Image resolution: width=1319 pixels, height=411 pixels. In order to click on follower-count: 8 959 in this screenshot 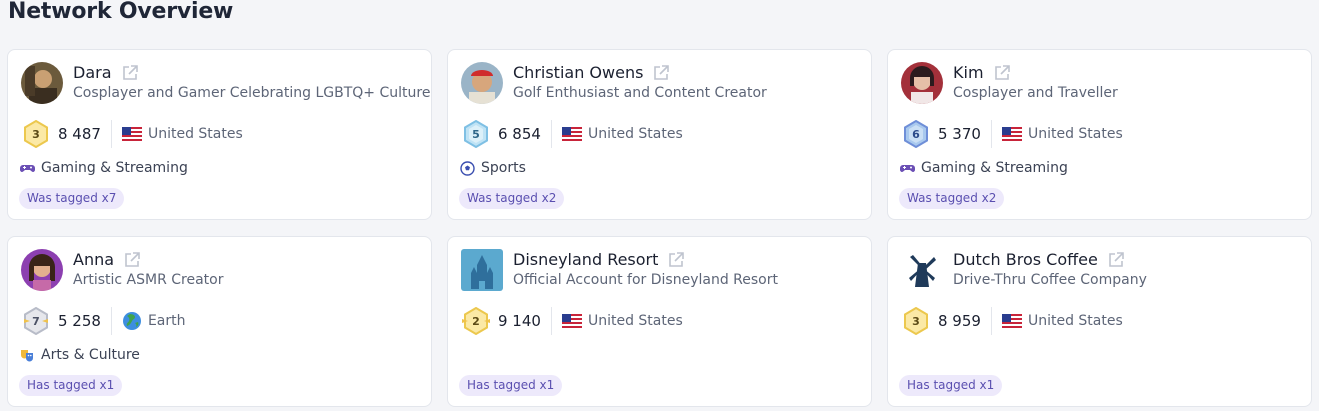, I will do `click(959, 321)`.